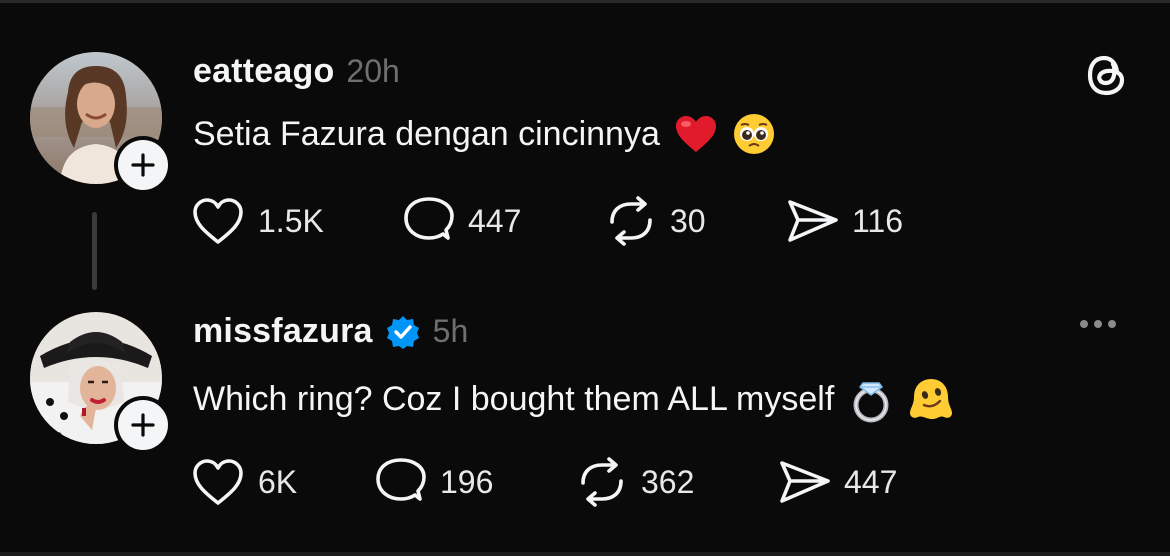 The width and height of the screenshot is (1170, 556). What do you see at coordinates (467, 481) in the screenshot?
I see `reply-count: 196` at bounding box center [467, 481].